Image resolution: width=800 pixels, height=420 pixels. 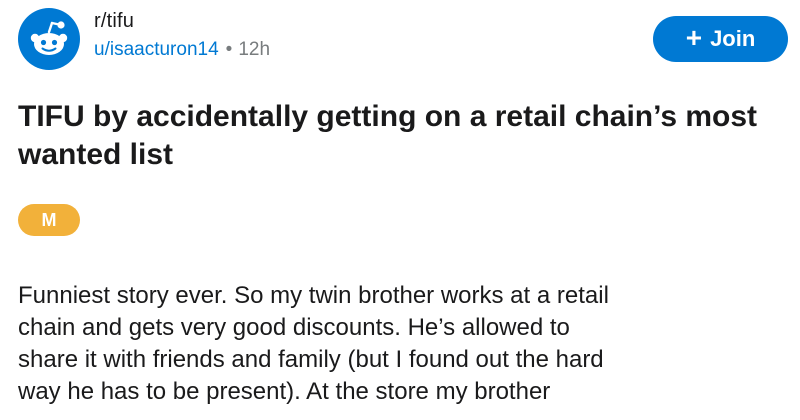 What do you see at coordinates (733, 38) in the screenshot?
I see `join-button-label: Join` at bounding box center [733, 38].